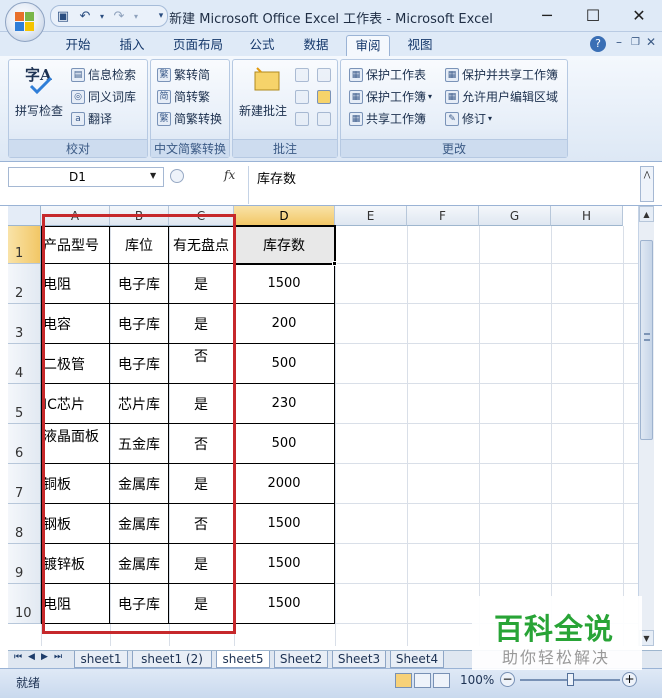  Describe the element at coordinates (75, 564) in the screenshot. I see `table-cell: 镀锌板` at that location.